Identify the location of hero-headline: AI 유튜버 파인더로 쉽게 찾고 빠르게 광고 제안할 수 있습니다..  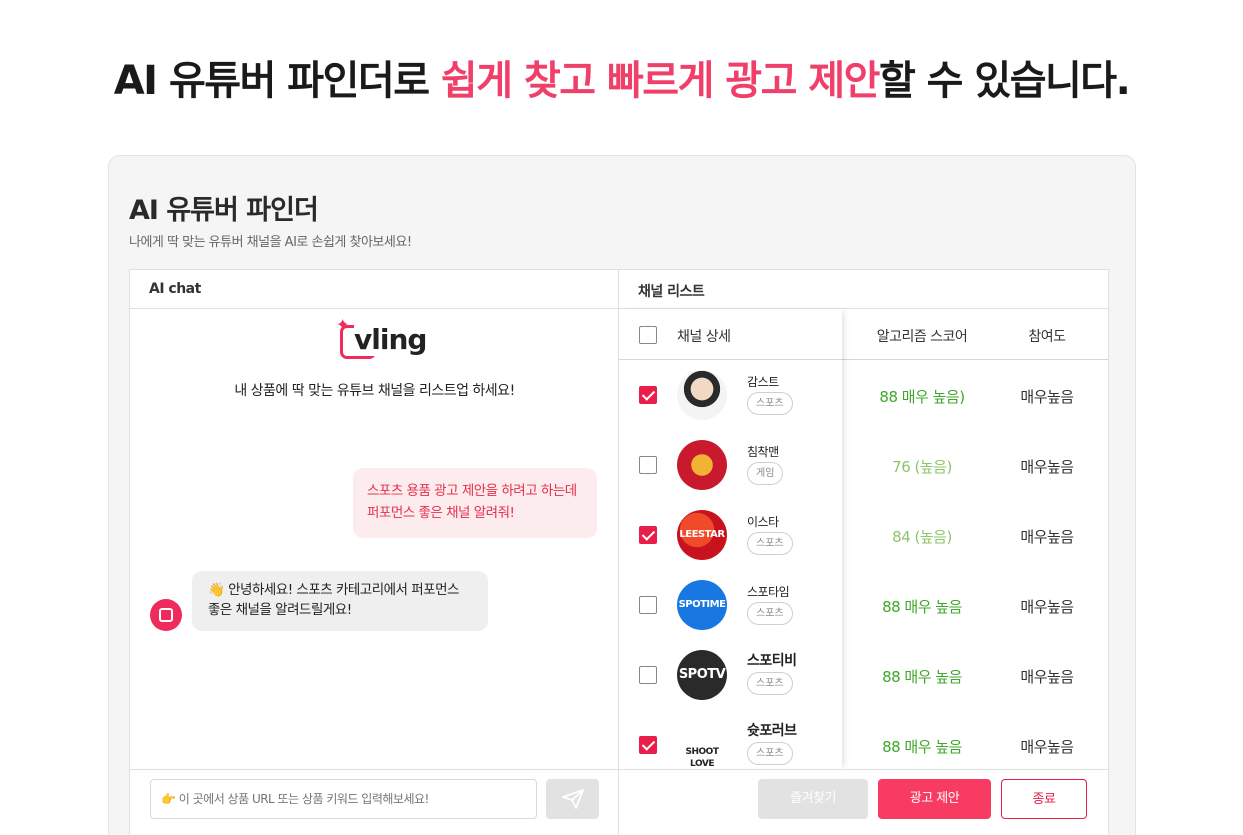
(621, 77).